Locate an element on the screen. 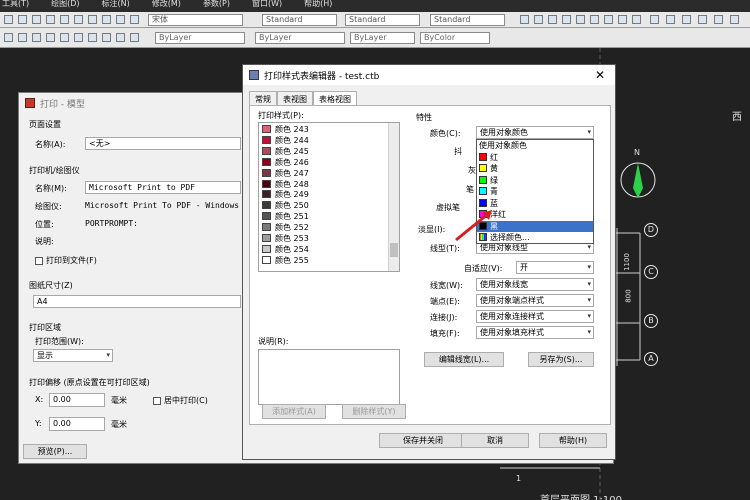 This screenshot has height=500, width=750. page-setup-name-select: <无> is located at coordinates (163, 143).